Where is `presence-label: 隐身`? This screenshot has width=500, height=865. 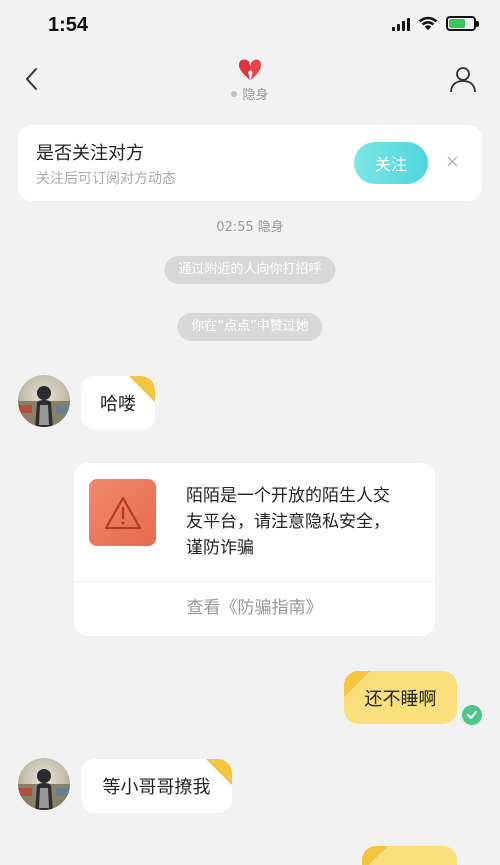
presence-label: 隐身 is located at coordinates (255, 95).